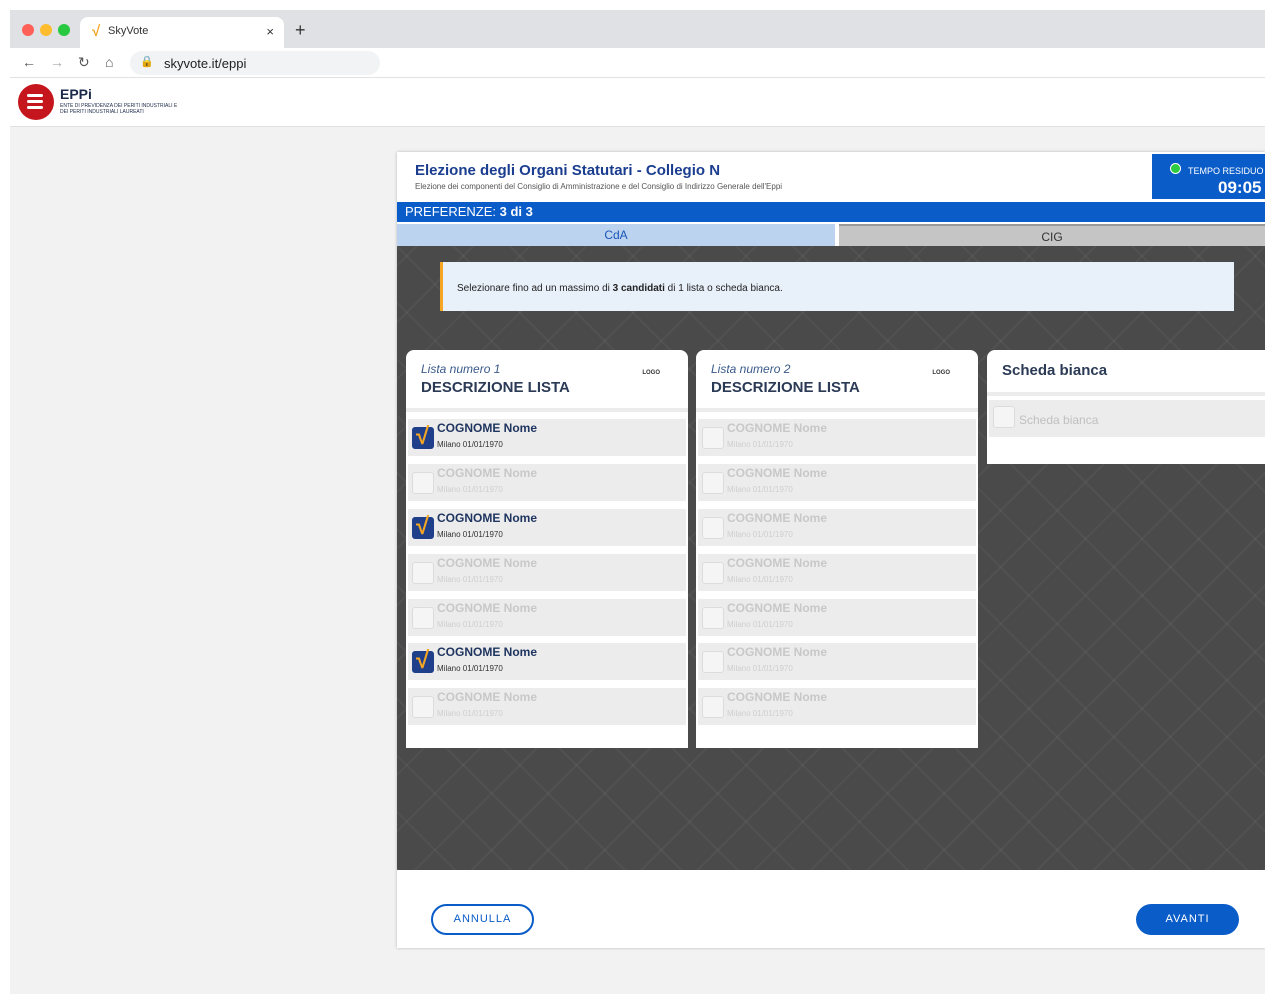 The image size is (1265, 994). What do you see at coordinates (1055, 370) in the screenshot?
I see `blank-ballot-title: Scheda bianca` at bounding box center [1055, 370].